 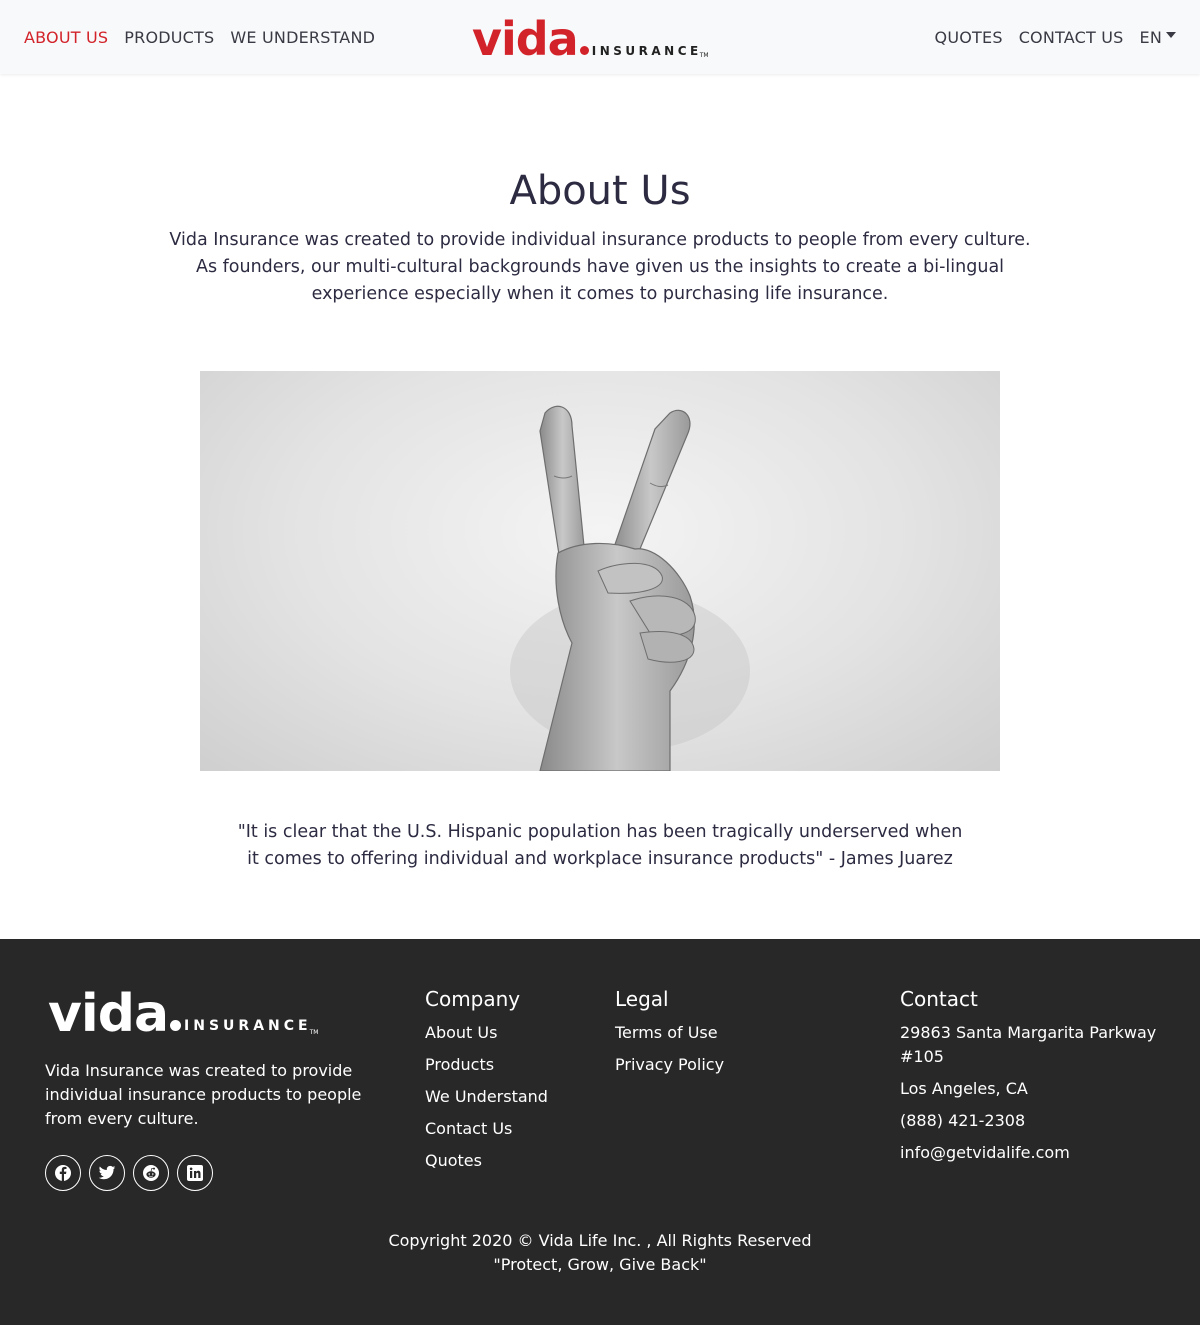 I want to click on contact-address: 29863 Santa Margarita Parkway #105, so click(x=1028, y=1044).